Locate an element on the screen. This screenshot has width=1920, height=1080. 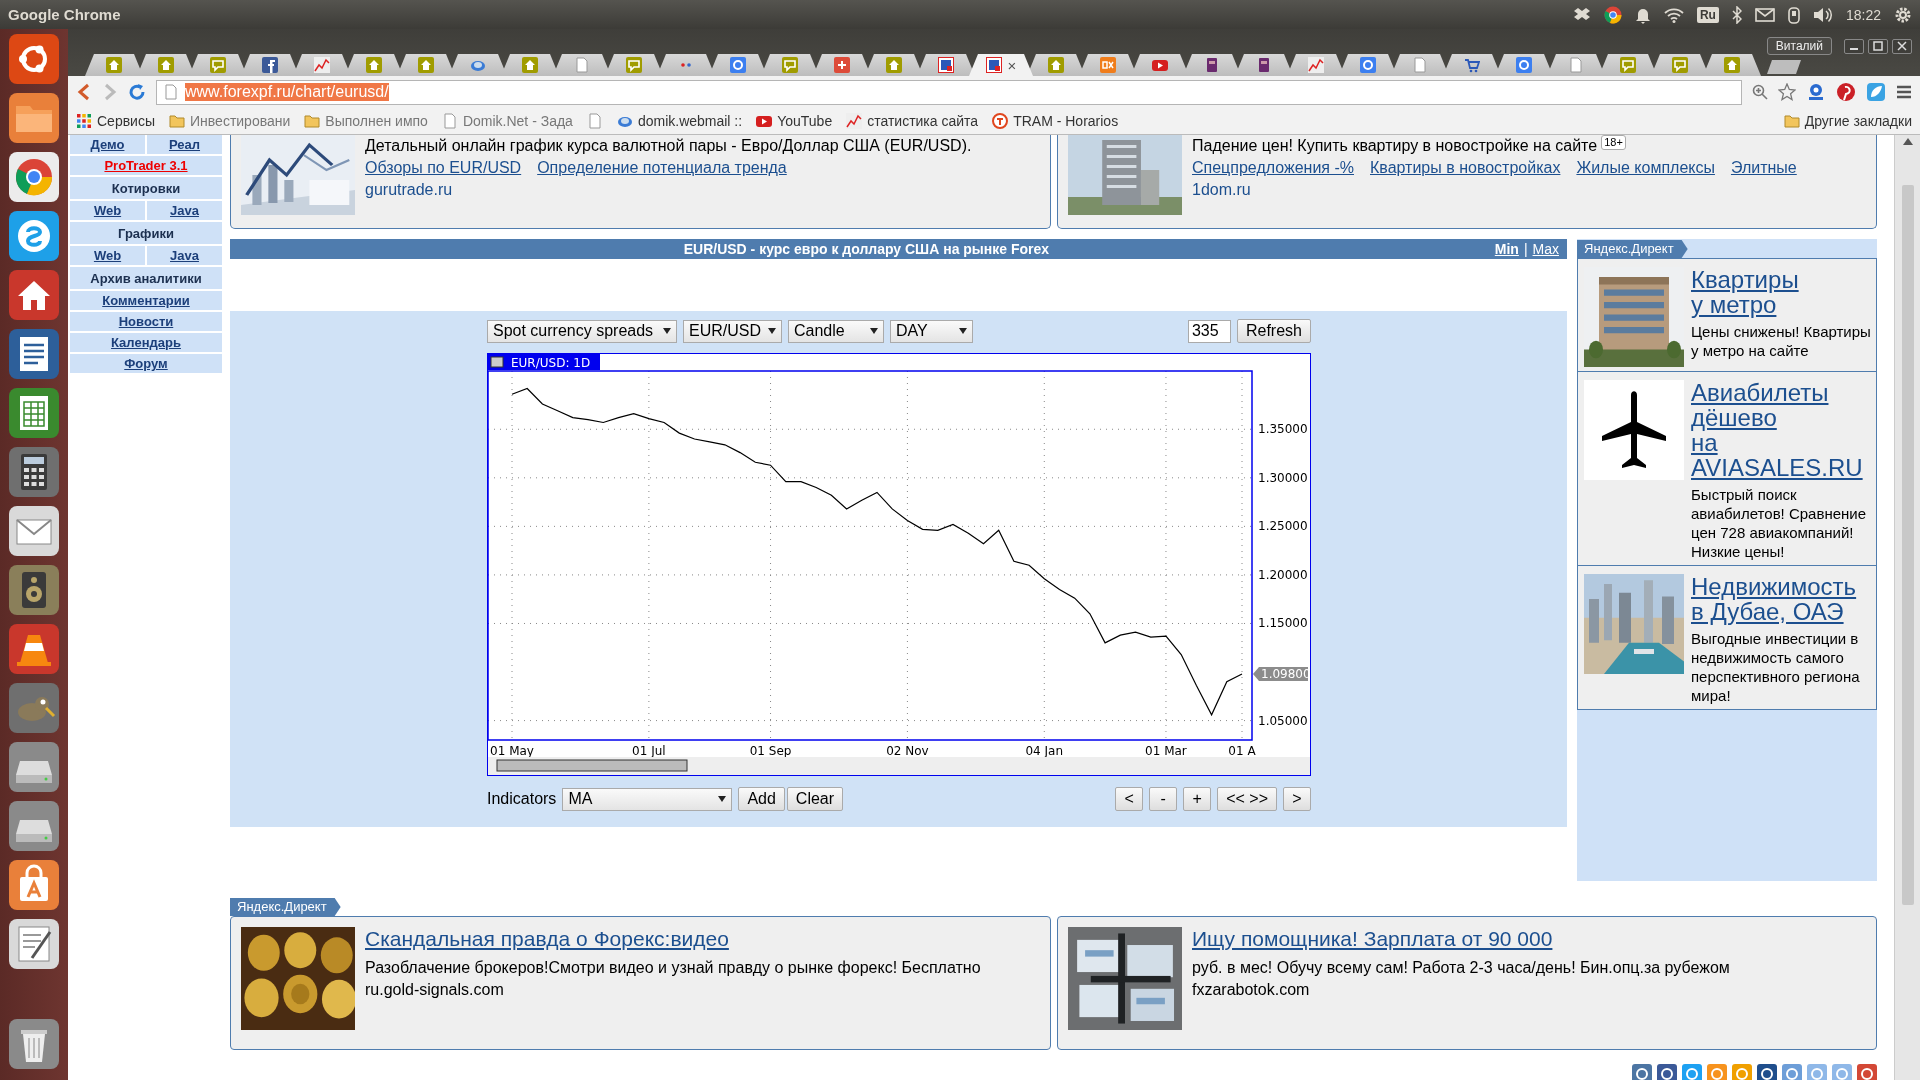
bookmark: Выполнен импо is located at coordinates (366, 121).